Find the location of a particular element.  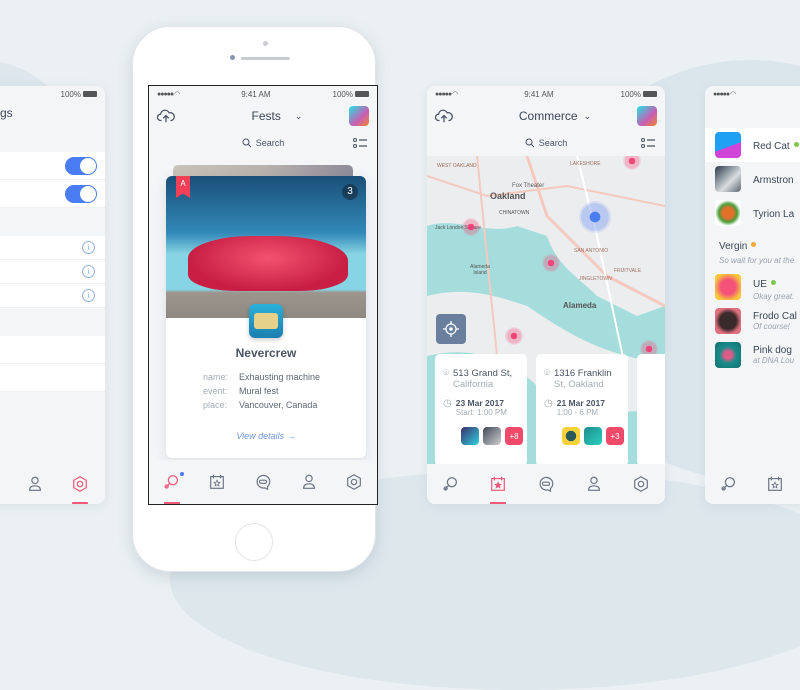

more-attendees-badge: +8 is located at coordinates (514, 436).